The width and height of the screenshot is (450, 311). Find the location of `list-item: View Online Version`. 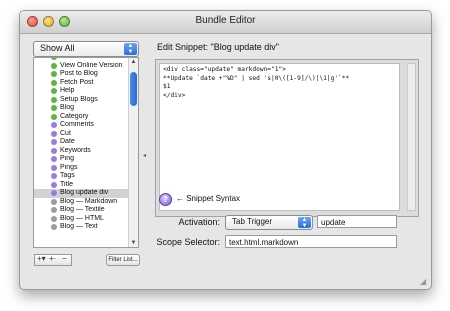

list-item: View Online Version is located at coordinates (81, 66).